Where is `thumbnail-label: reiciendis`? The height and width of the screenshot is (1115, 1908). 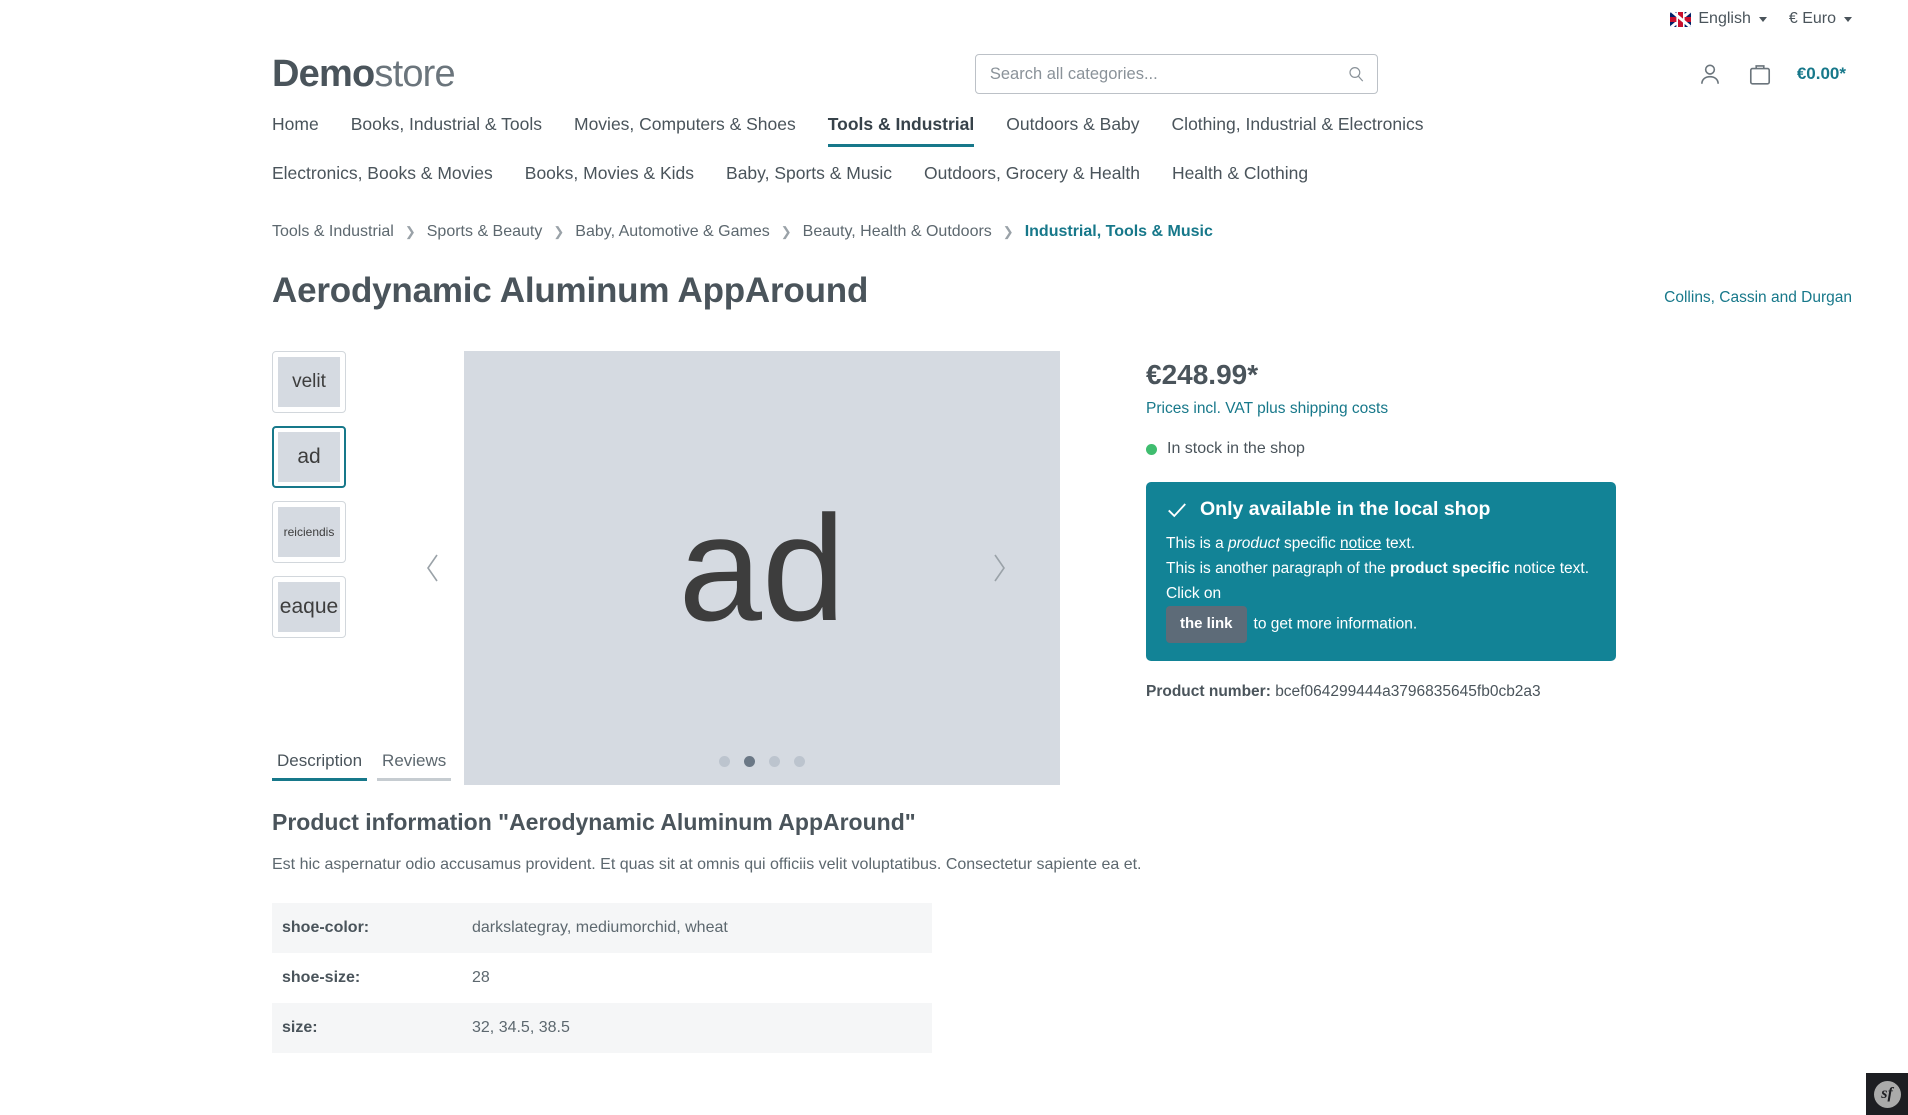 thumbnail-label: reiciendis is located at coordinates (309, 532).